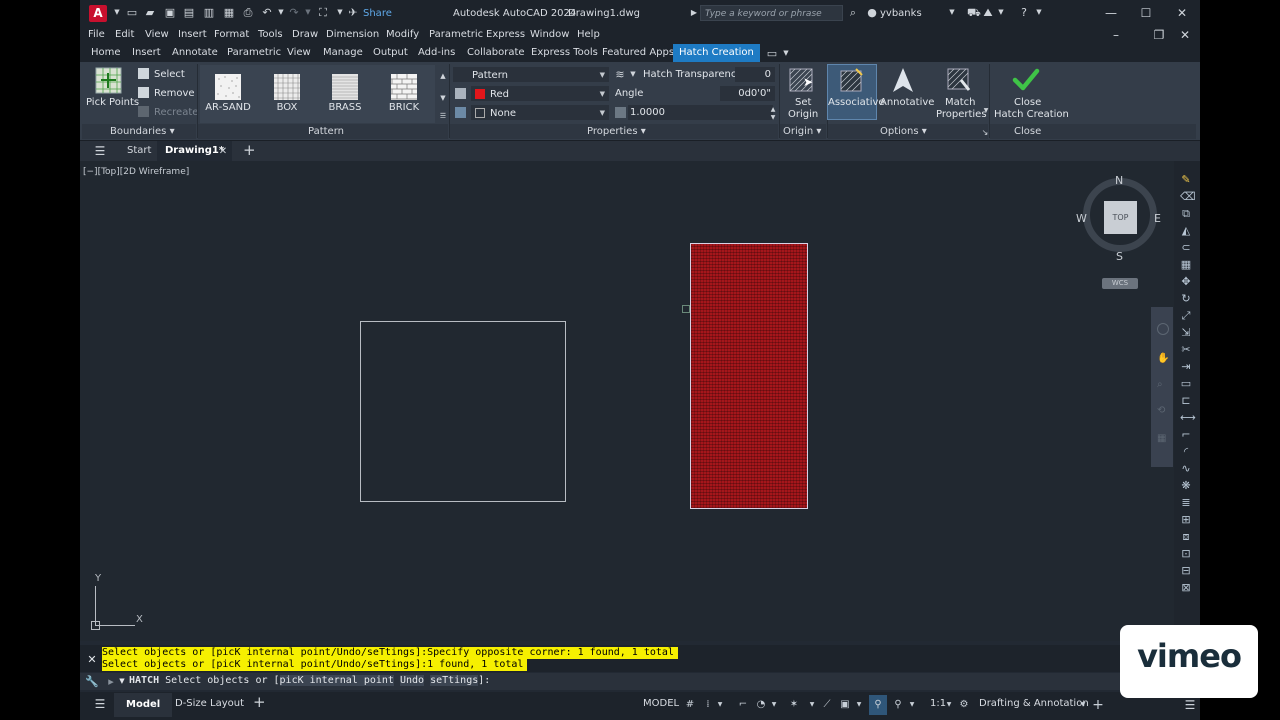  What do you see at coordinates (122, 681) in the screenshot?
I see `recent-commands-icon: ▼` at bounding box center [122, 681].